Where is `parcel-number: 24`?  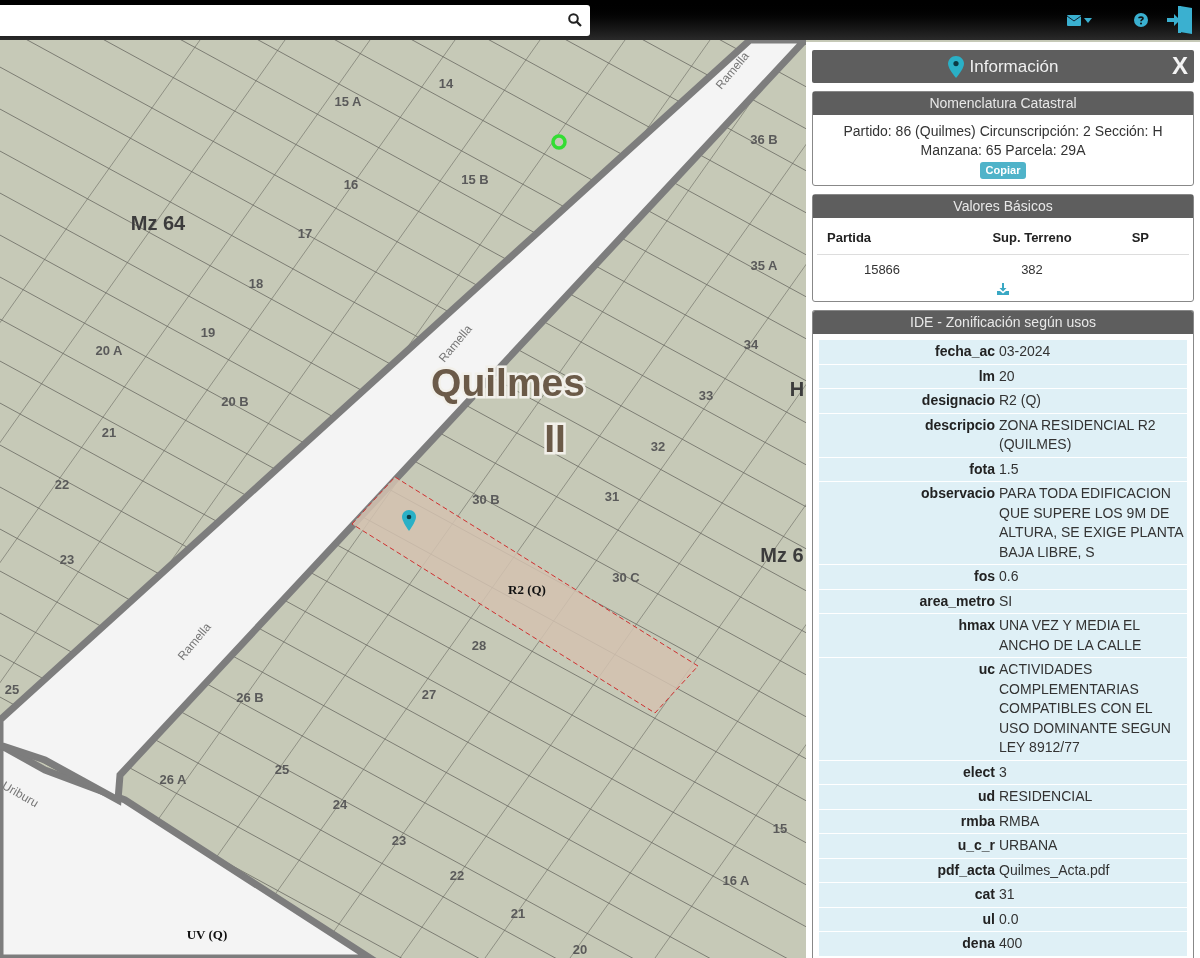 parcel-number: 24 is located at coordinates (340, 805).